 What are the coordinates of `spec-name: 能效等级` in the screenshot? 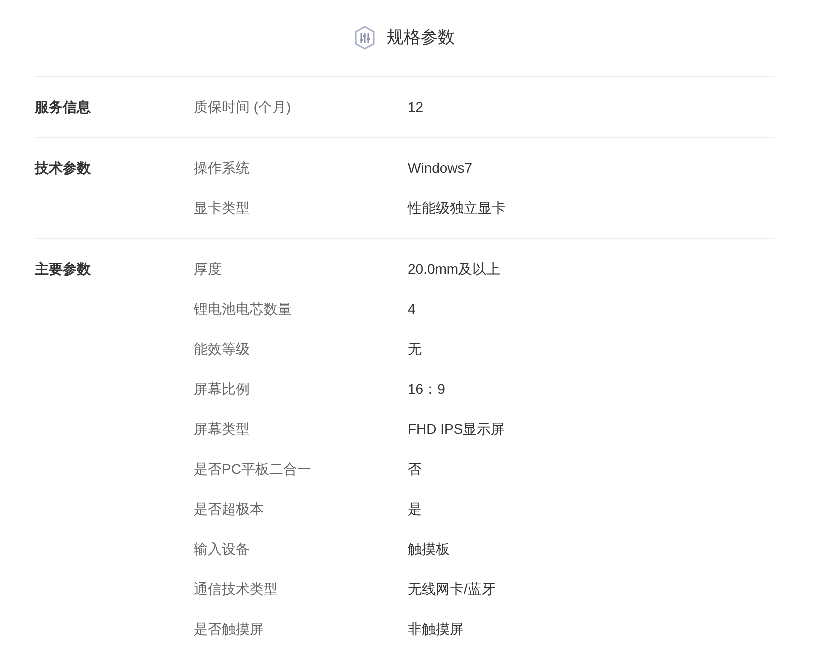 It's located at (222, 348).